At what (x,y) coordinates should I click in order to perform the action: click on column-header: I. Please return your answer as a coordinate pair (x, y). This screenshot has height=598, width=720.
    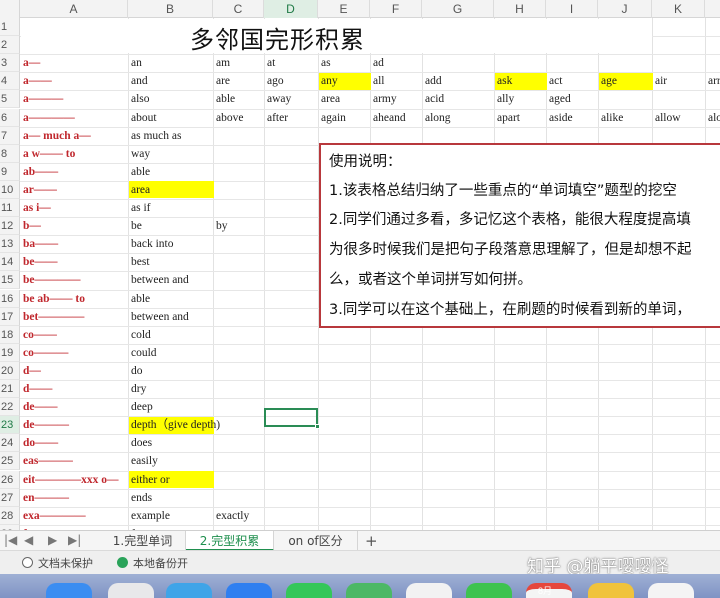
    Looking at the image, I should click on (572, 9).